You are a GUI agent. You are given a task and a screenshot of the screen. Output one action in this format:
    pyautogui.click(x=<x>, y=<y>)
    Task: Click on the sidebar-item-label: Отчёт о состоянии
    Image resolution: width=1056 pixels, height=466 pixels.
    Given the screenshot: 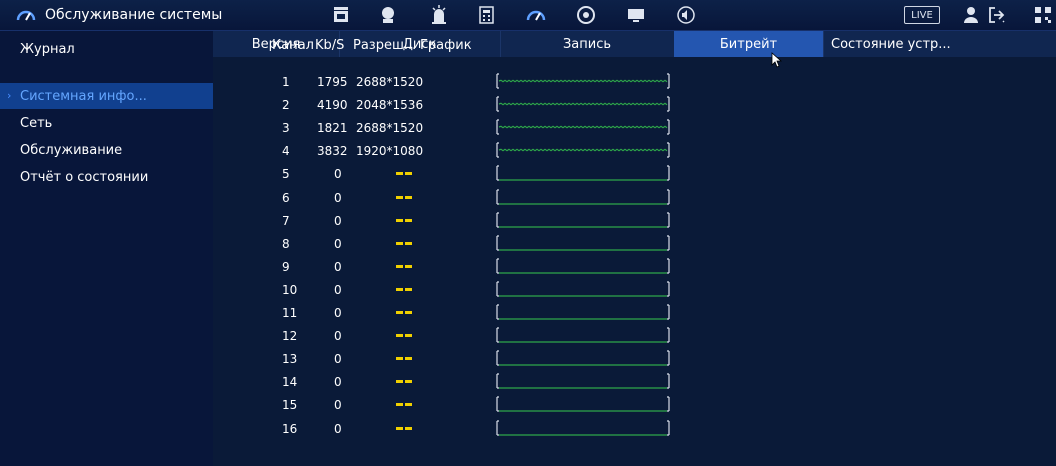 What is the action you would take?
    pyautogui.click(x=84, y=177)
    